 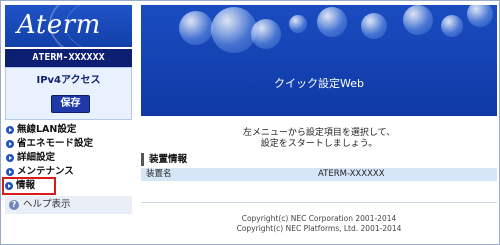 What do you see at coordinates (36, 157) in the screenshot?
I see `menu-item-label: 詳細設定` at bounding box center [36, 157].